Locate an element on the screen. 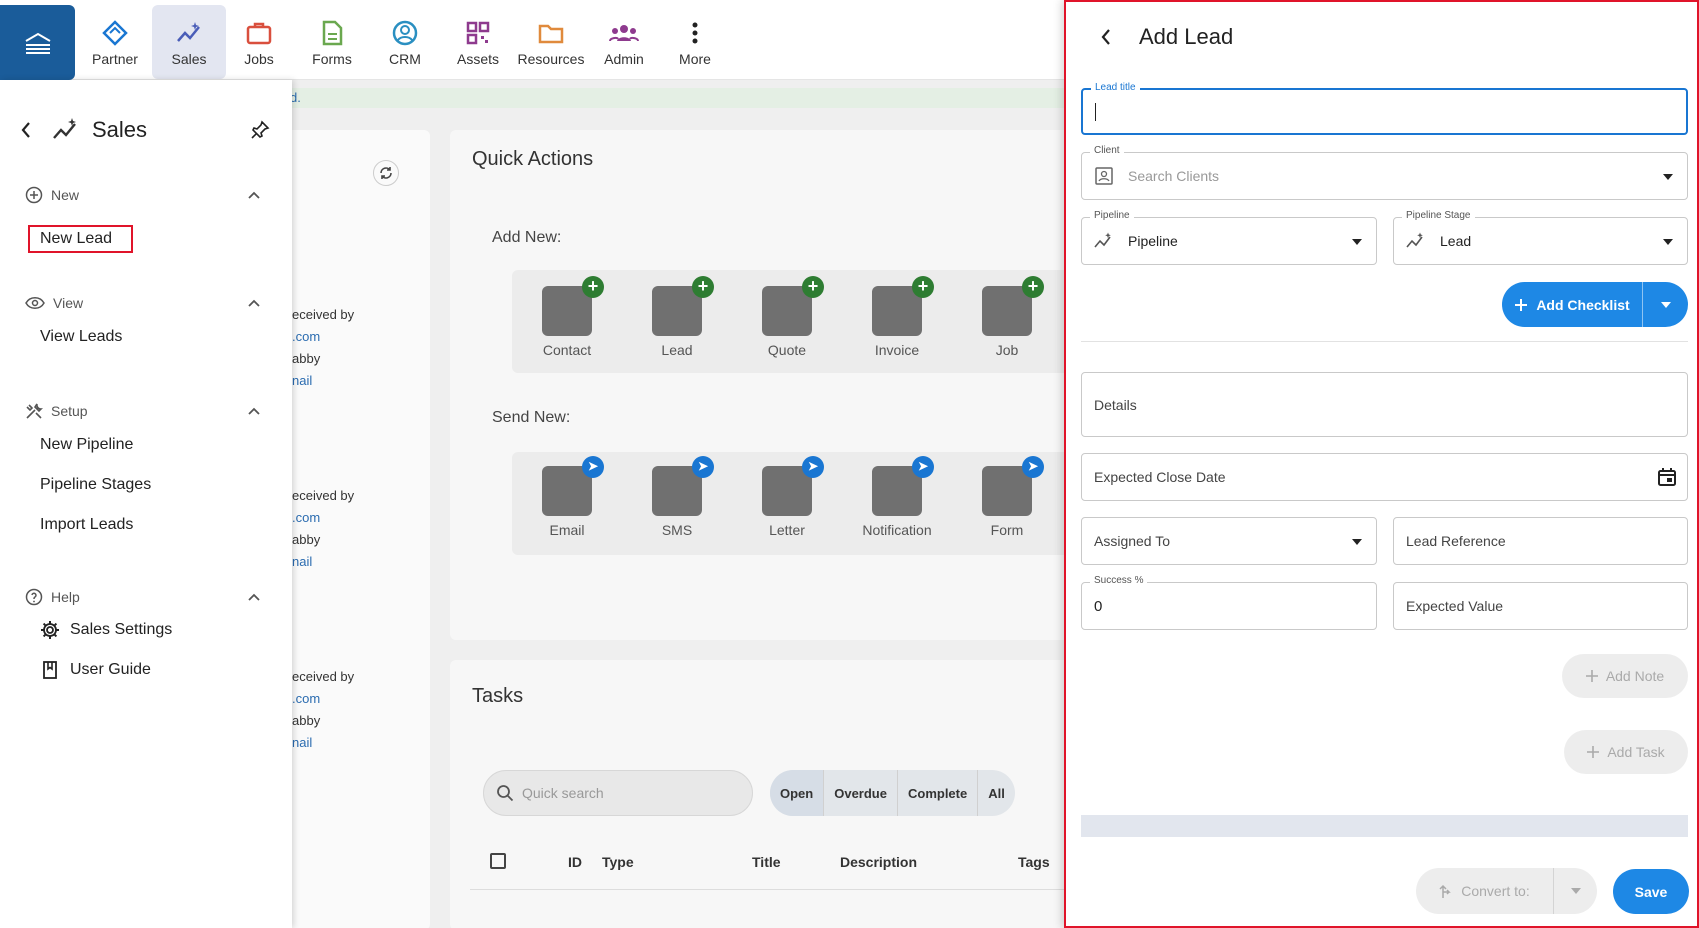 This screenshot has height=928, width=1699. expected-close-date-input: Expected Close Date is located at coordinates (1384, 477).